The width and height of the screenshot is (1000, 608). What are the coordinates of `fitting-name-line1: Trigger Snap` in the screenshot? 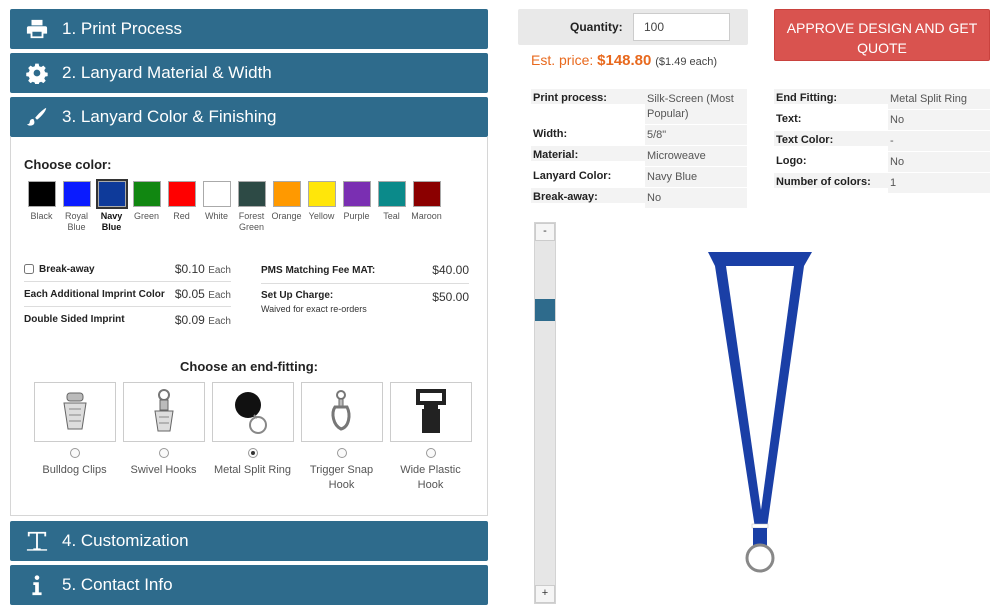 It's located at (341, 470).